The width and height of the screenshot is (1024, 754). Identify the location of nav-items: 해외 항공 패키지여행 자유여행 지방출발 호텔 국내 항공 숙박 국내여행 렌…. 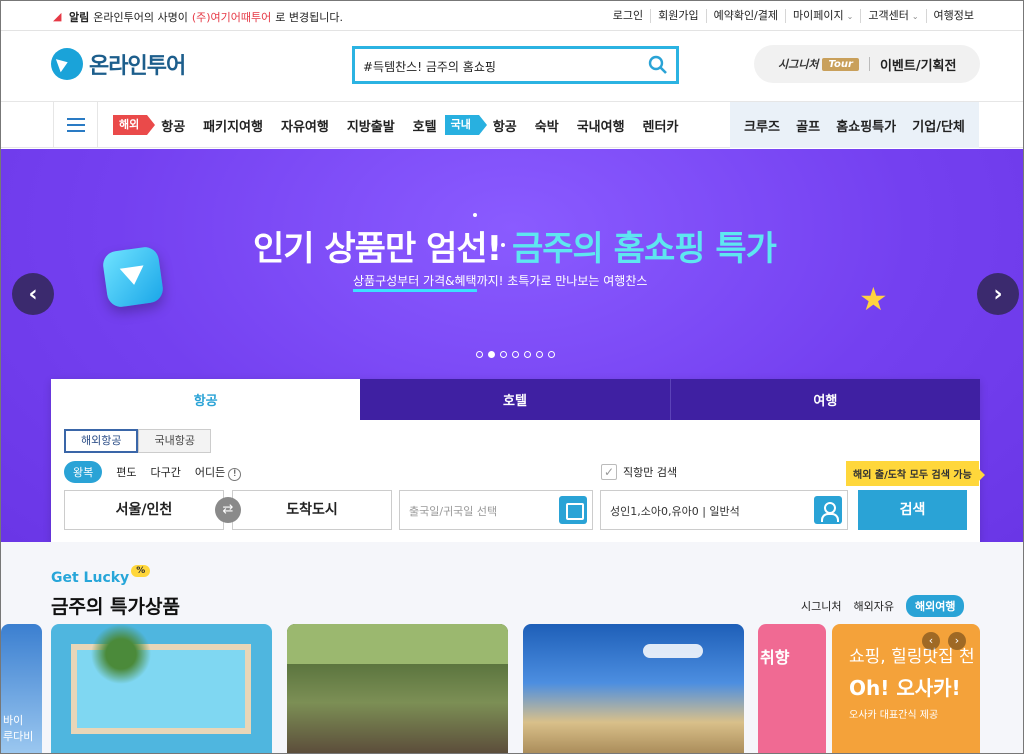
(404, 125).